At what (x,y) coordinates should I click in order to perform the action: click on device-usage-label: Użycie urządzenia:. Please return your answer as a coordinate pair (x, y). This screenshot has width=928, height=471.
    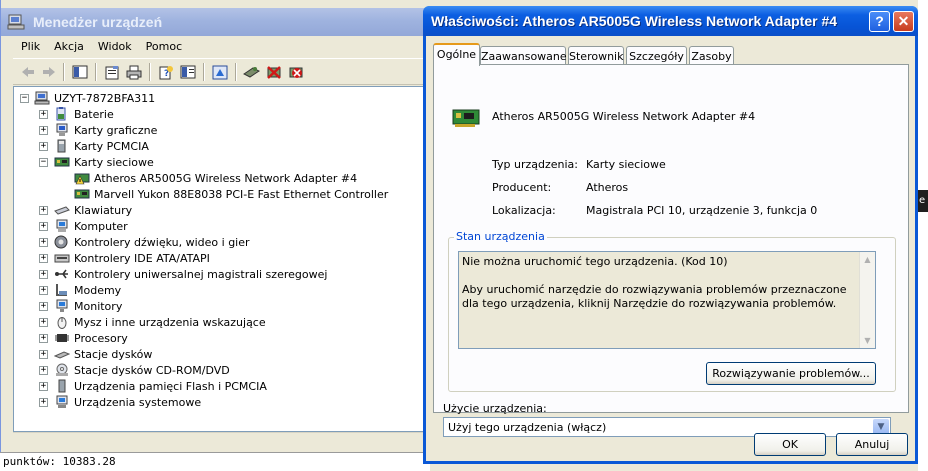
    Looking at the image, I should click on (495, 408).